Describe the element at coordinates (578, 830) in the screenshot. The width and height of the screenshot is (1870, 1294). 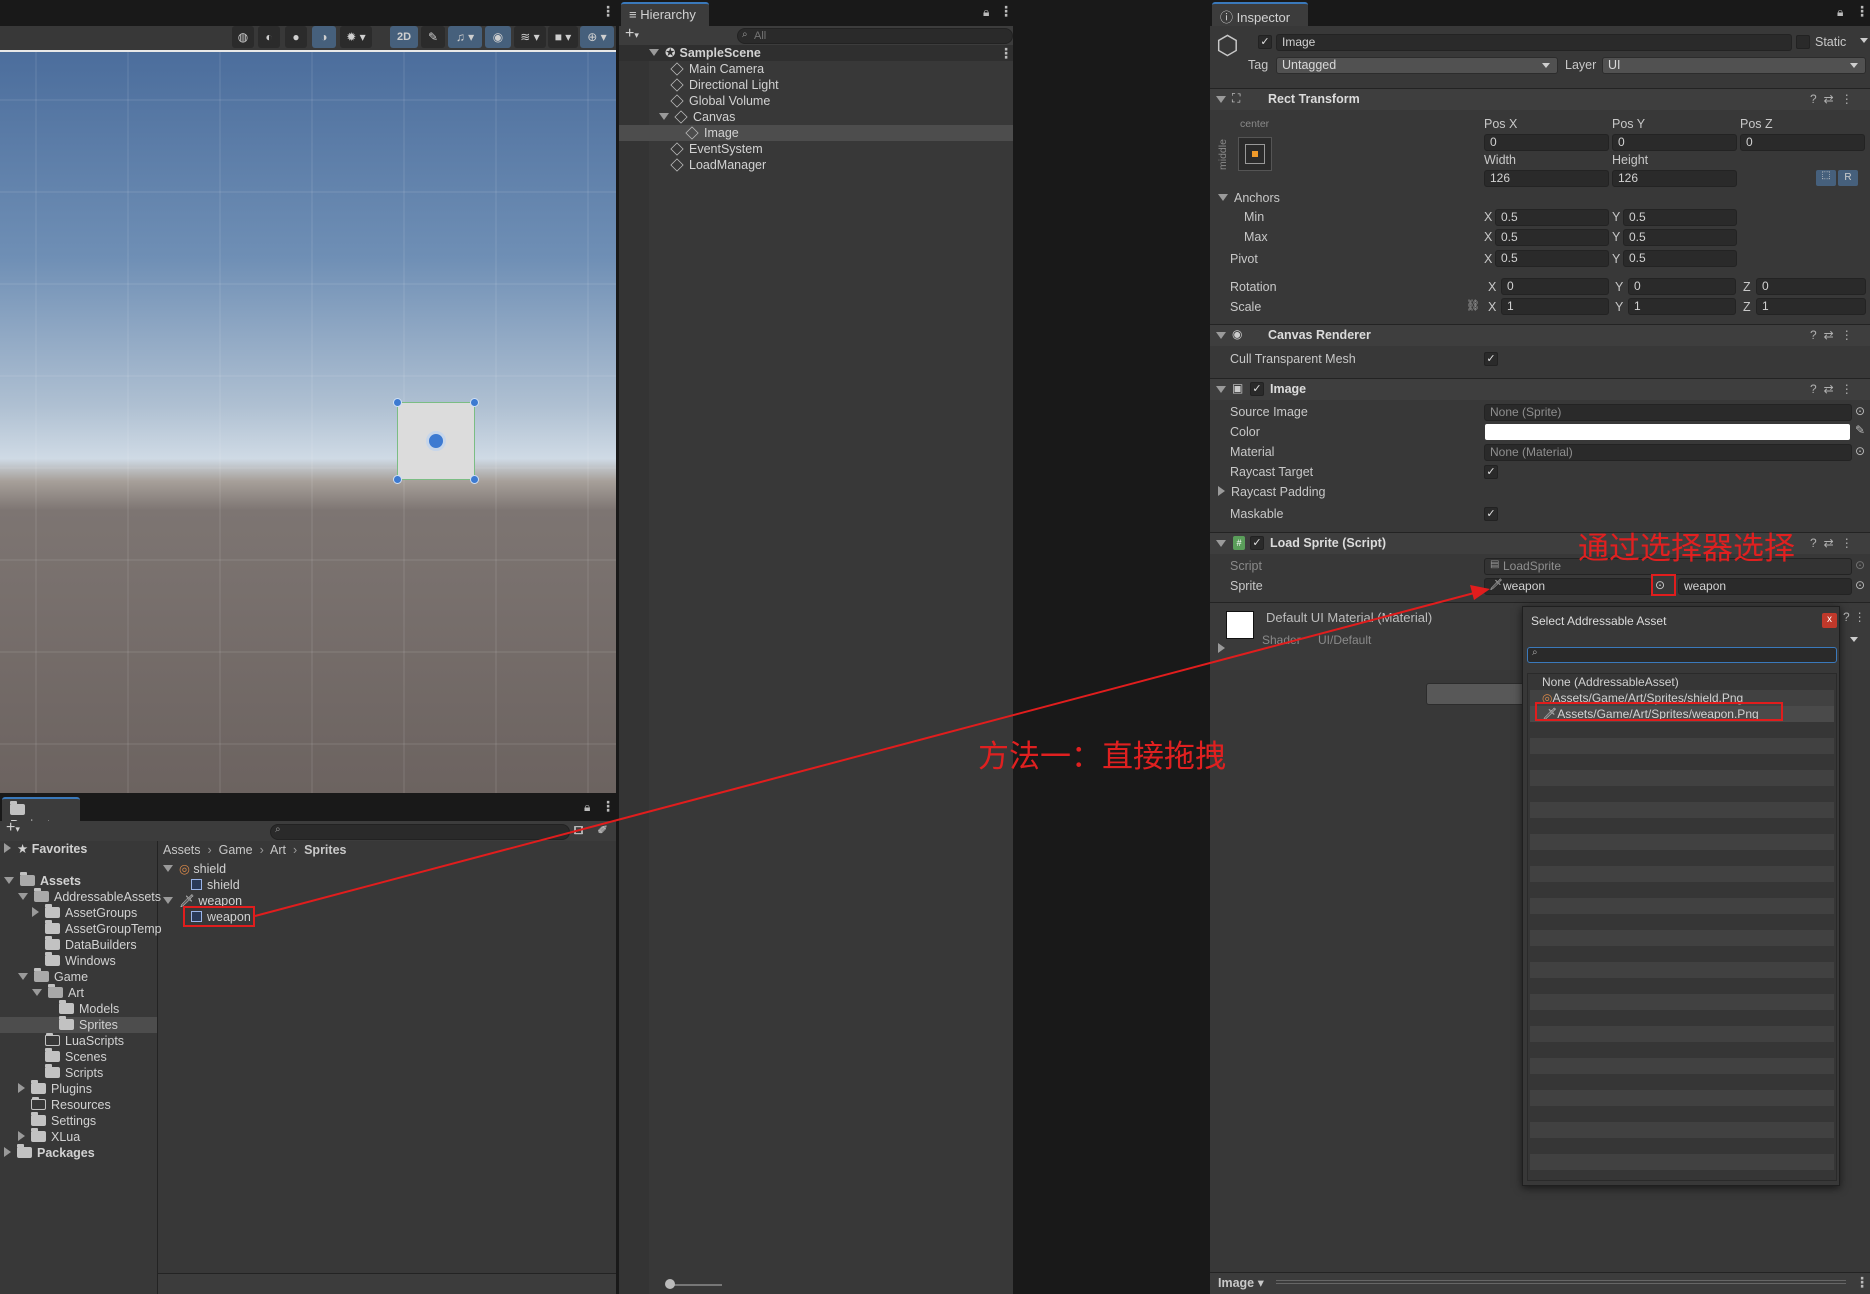
I see `type-filter-icon: ⊡` at that location.